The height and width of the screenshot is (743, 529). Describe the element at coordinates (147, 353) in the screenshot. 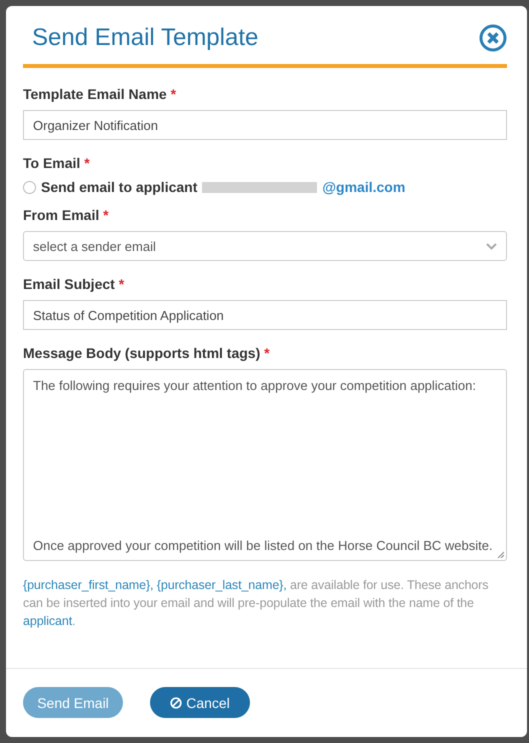

I see `field-label: Message Body (supports html tags) *` at that location.